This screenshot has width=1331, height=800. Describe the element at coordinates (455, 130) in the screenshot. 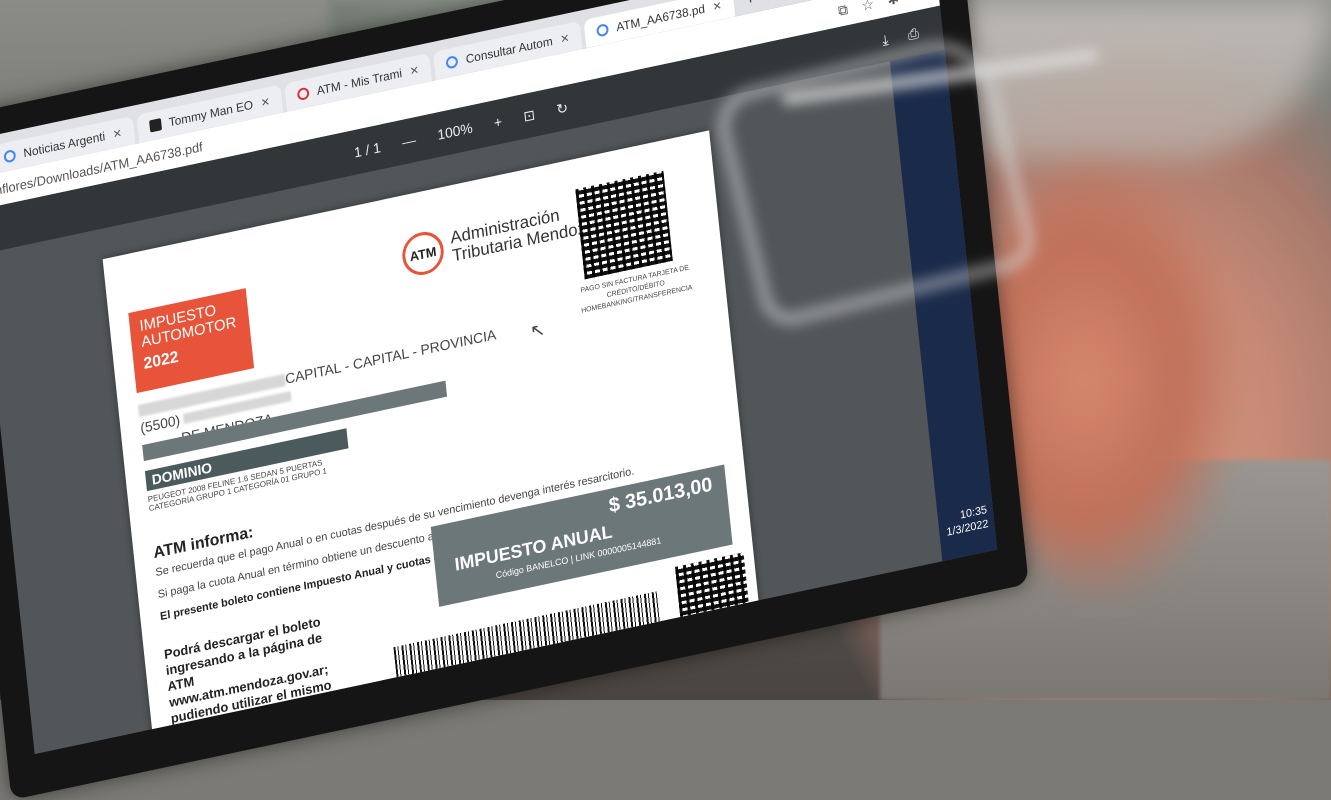

I see `zoom-level: 100%` at that location.